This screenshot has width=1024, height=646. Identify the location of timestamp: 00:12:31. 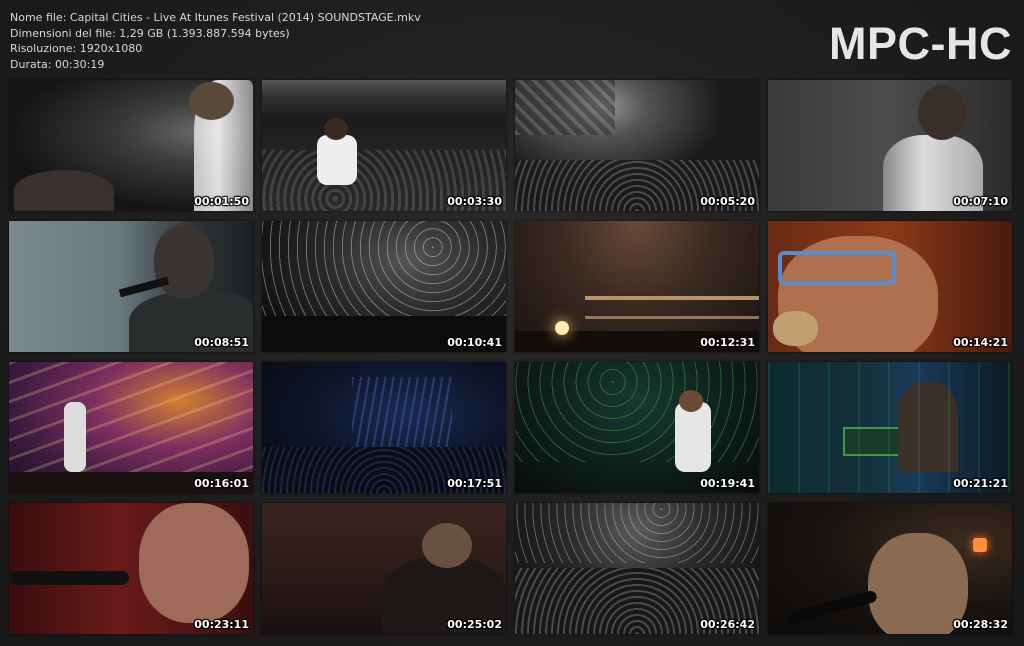
(727, 342).